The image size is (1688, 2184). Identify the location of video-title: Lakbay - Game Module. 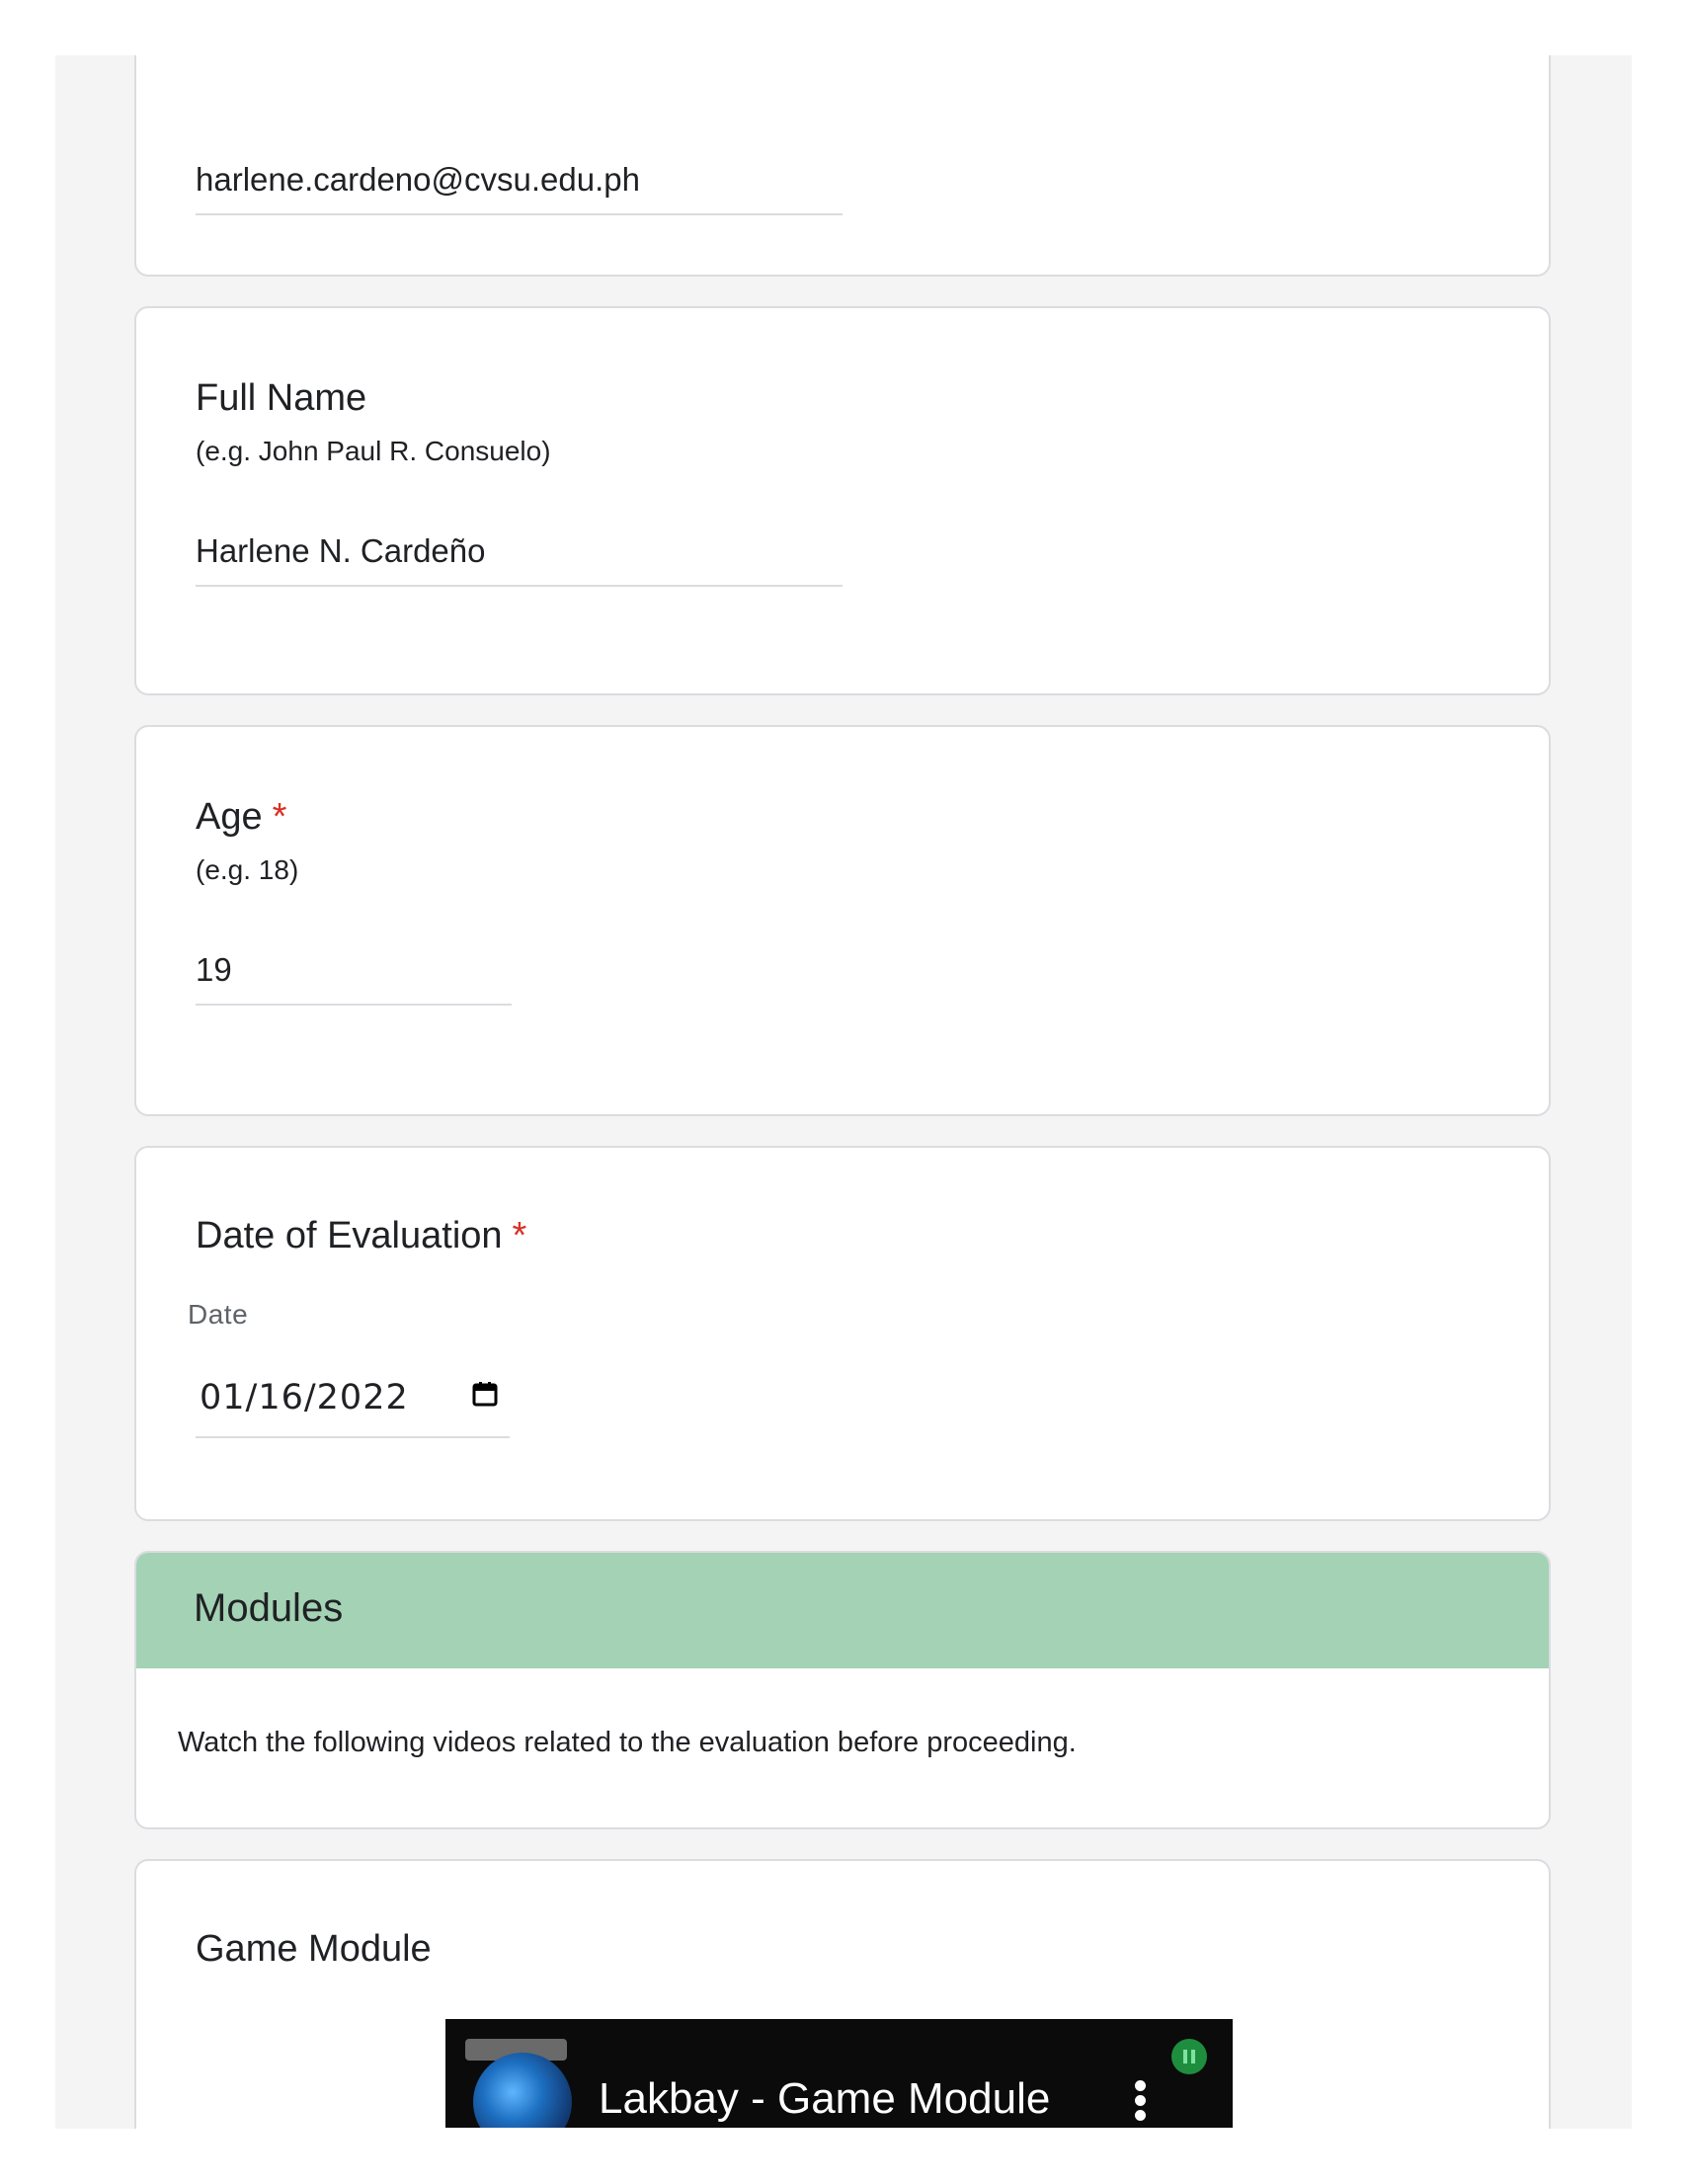
(824, 2099).